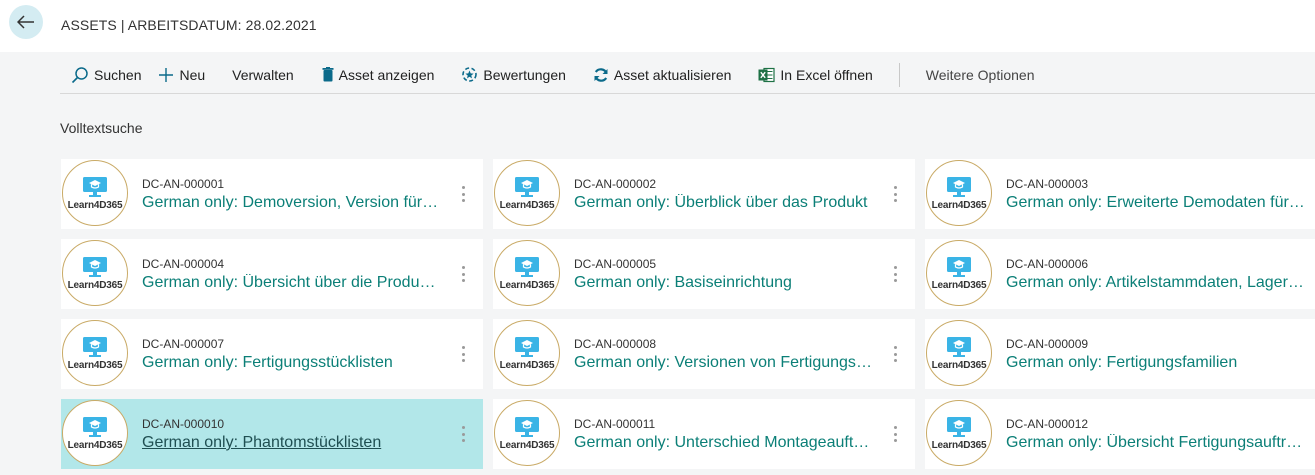 This screenshot has width=1315, height=475. Describe the element at coordinates (513, 75) in the screenshot. I see `ratings-action: Bewertungen` at that location.